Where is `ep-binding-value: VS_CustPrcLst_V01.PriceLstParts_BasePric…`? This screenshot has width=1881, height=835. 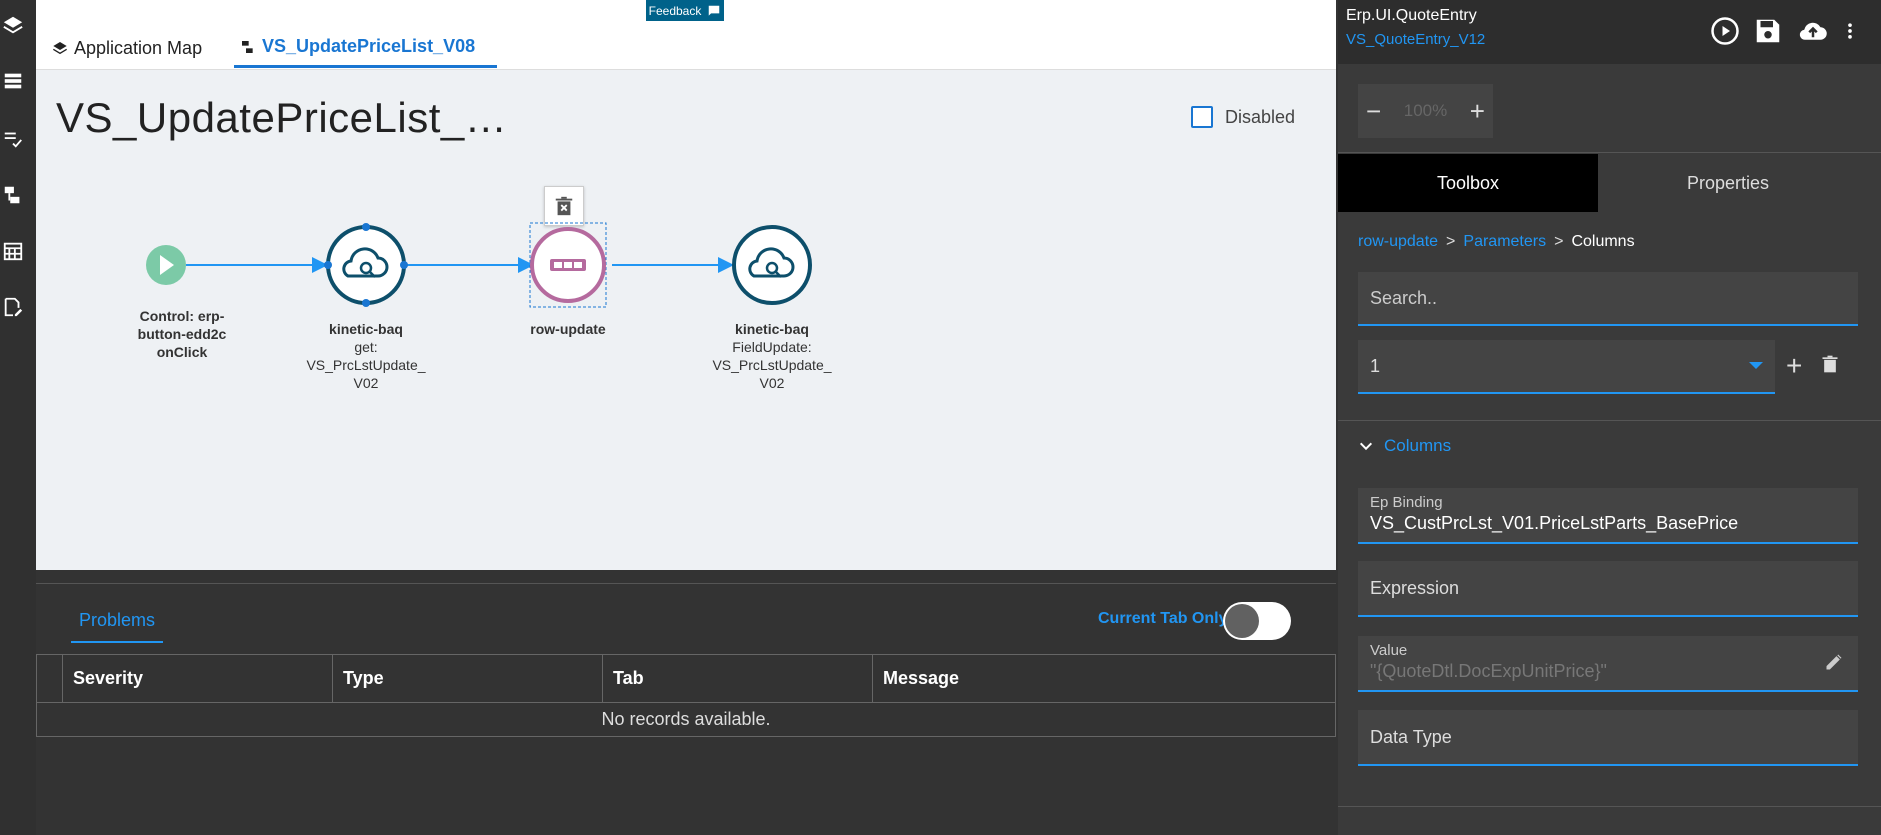
ep-binding-value: VS_CustPrcLst_V01.PriceLstParts_BasePric… is located at coordinates (1554, 523).